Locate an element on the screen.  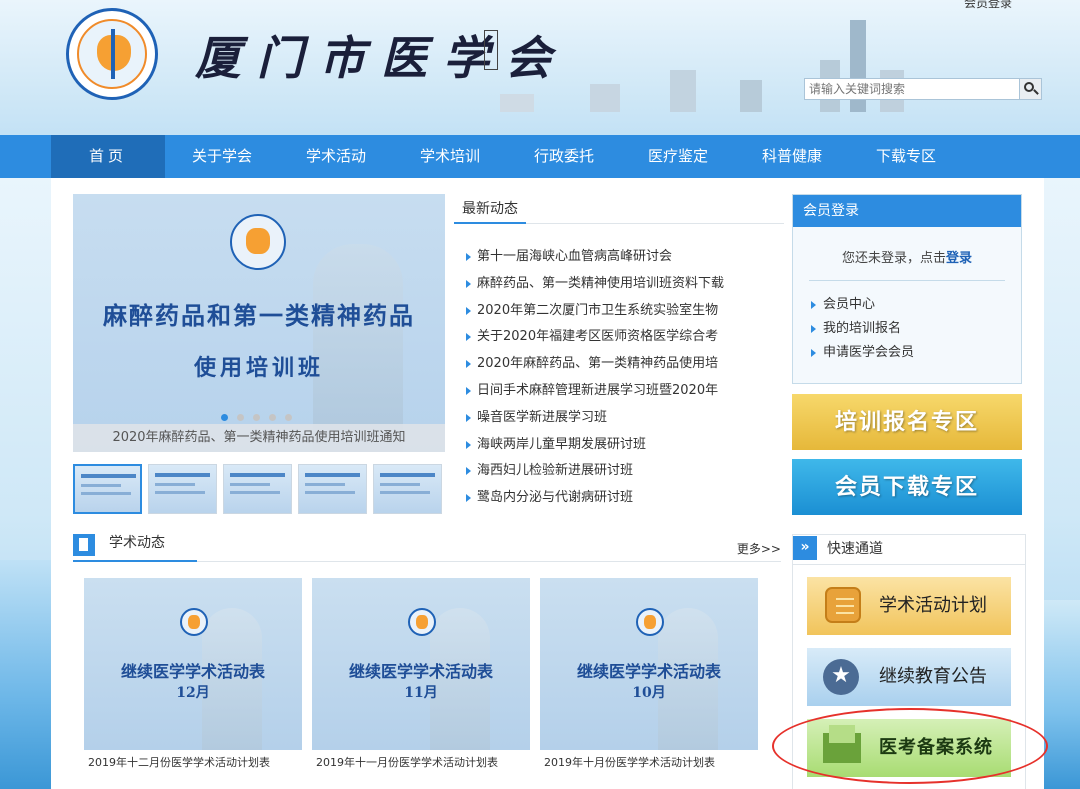
news-item: 2020年麻醉药品、第一类精神药品使用培 is located at coordinates (628, 364).